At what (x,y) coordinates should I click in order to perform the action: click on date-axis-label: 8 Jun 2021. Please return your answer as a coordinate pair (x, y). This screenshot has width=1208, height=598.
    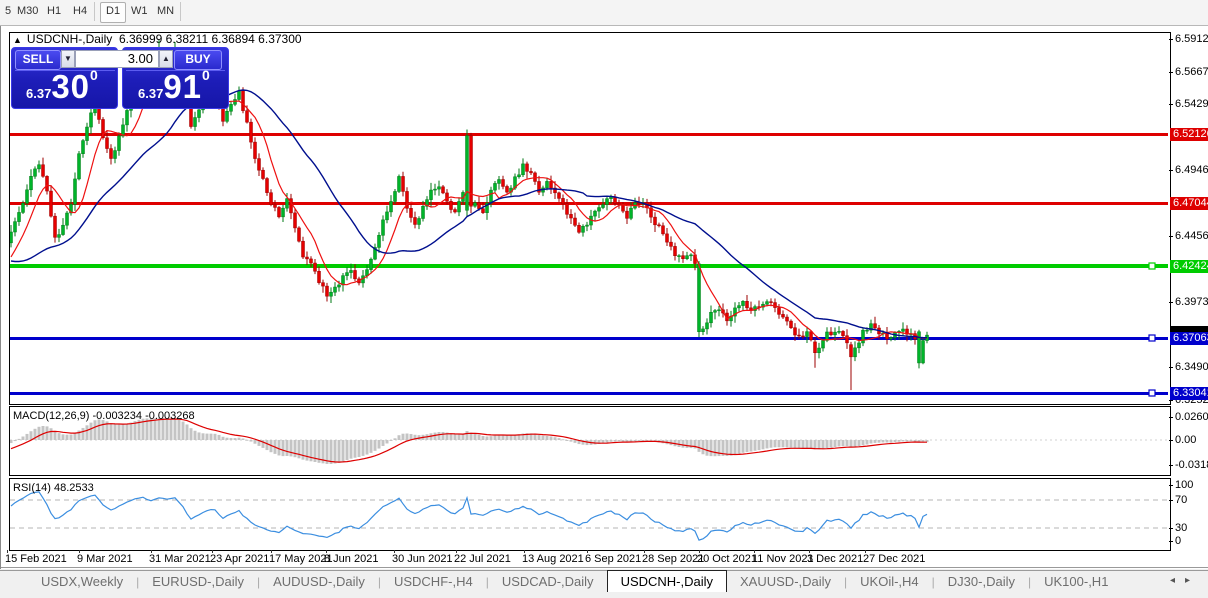
    Looking at the image, I should click on (351, 559).